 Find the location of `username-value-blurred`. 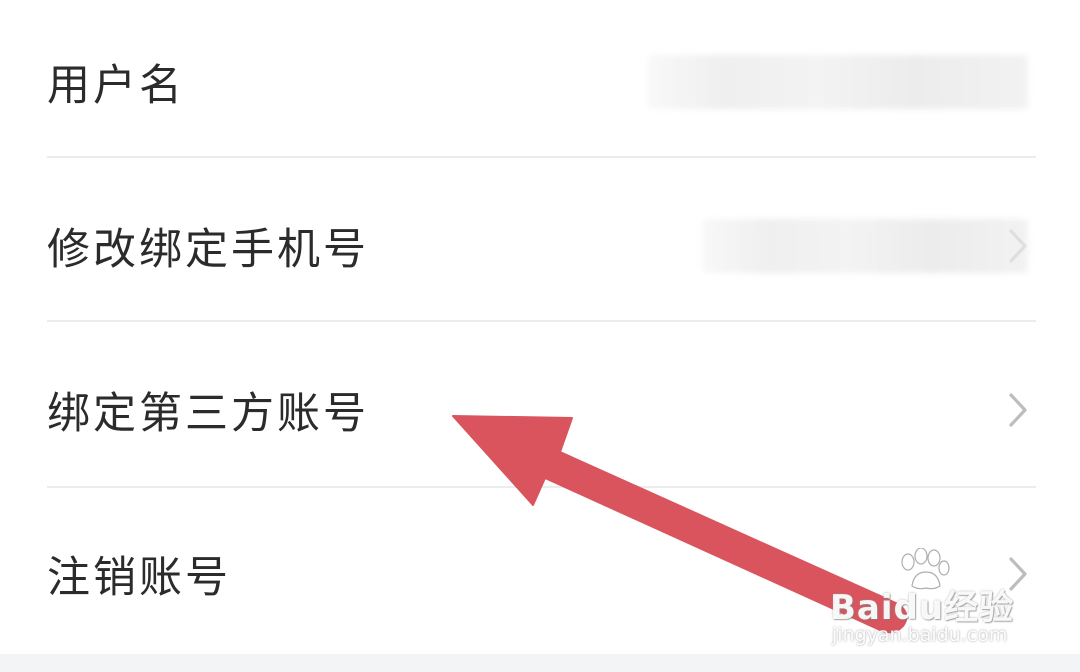

username-value-blurred is located at coordinates (838, 82).